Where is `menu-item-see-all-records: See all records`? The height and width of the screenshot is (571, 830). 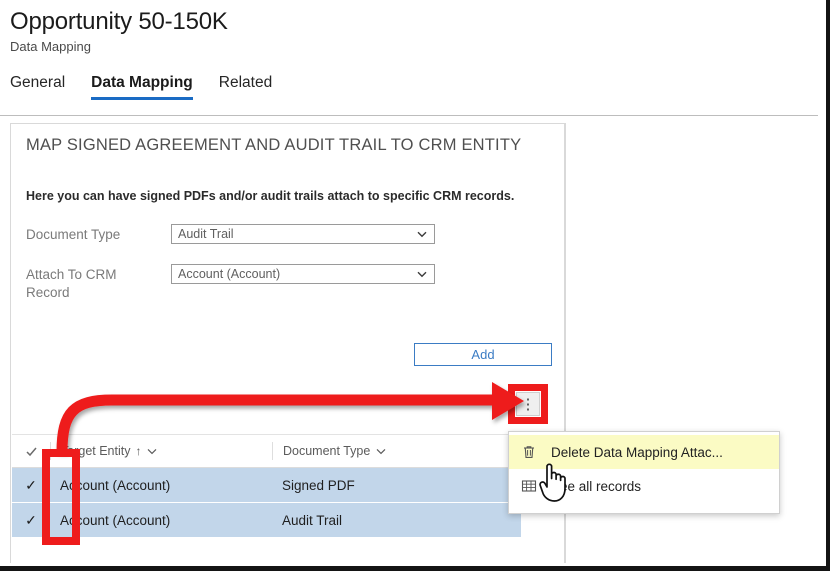 menu-item-see-all-records: See all records is located at coordinates (644, 486).